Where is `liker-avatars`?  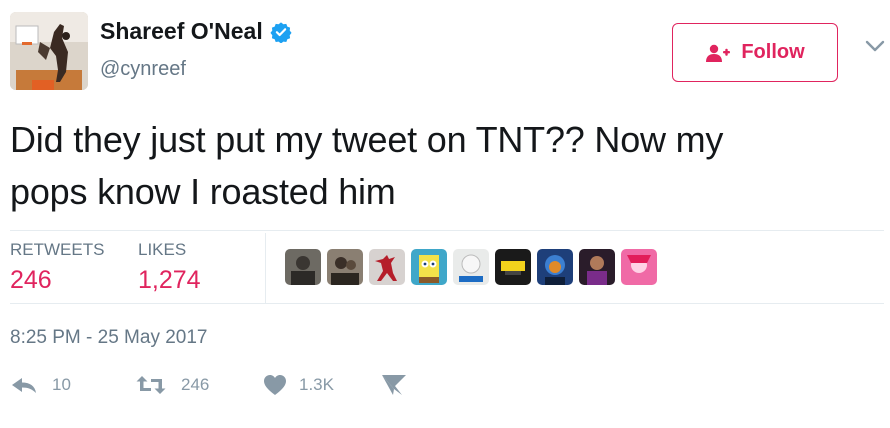
liker-avatars is located at coordinates (474, 267).